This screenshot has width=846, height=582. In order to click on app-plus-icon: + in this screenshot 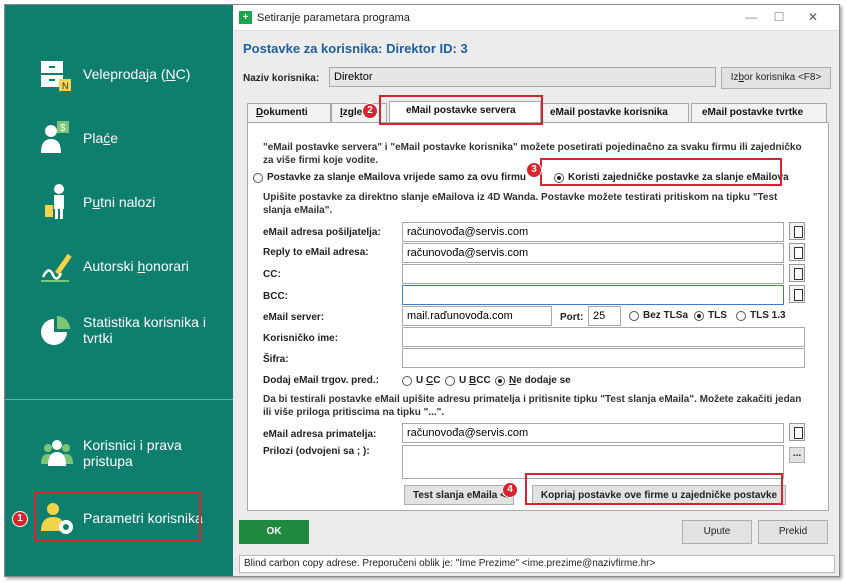, I will do `click(245, 17)`.